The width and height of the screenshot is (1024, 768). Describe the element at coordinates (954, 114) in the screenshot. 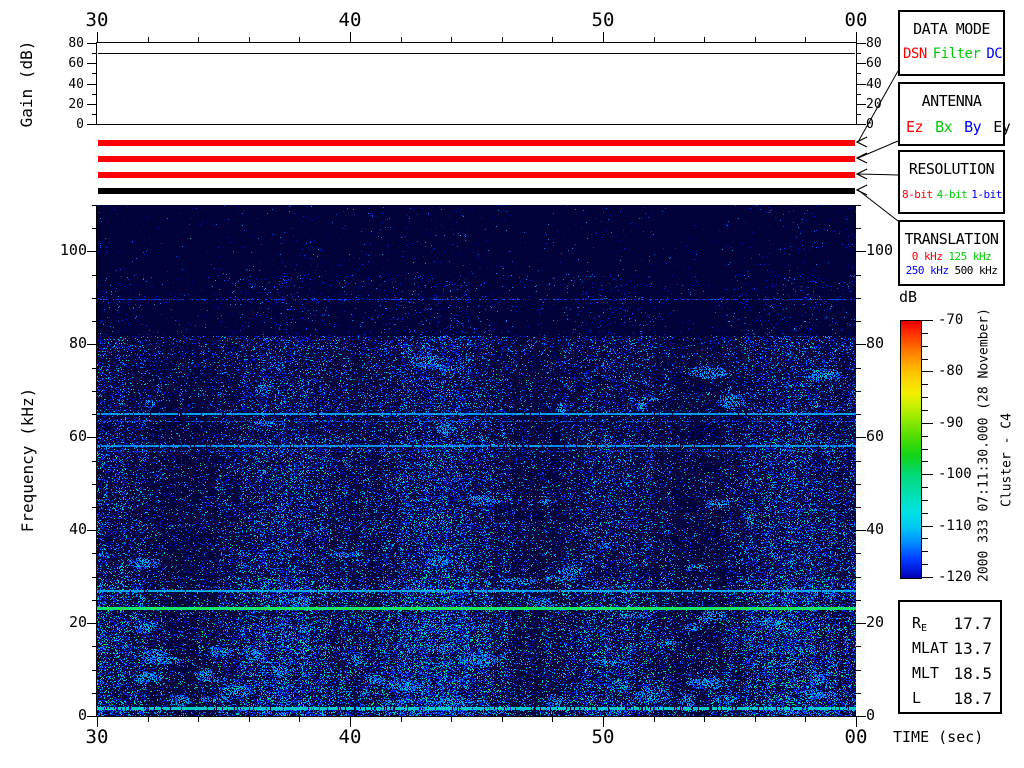

I see `control-box-antenna: ANTENNA Ez Bx By Ey` at that location.